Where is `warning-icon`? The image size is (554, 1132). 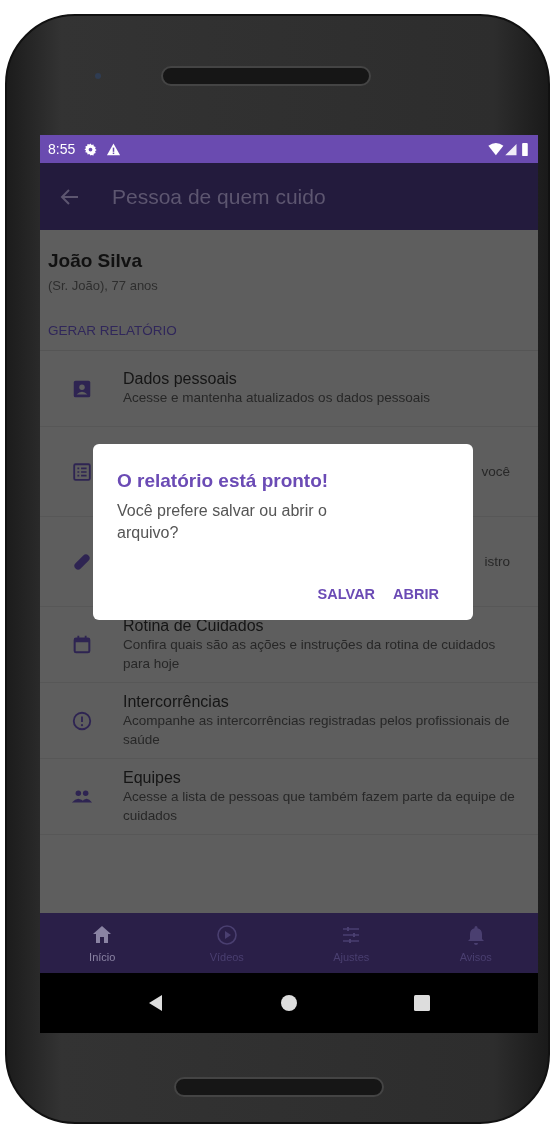
warning-icon is located at coordinates (114, 149).